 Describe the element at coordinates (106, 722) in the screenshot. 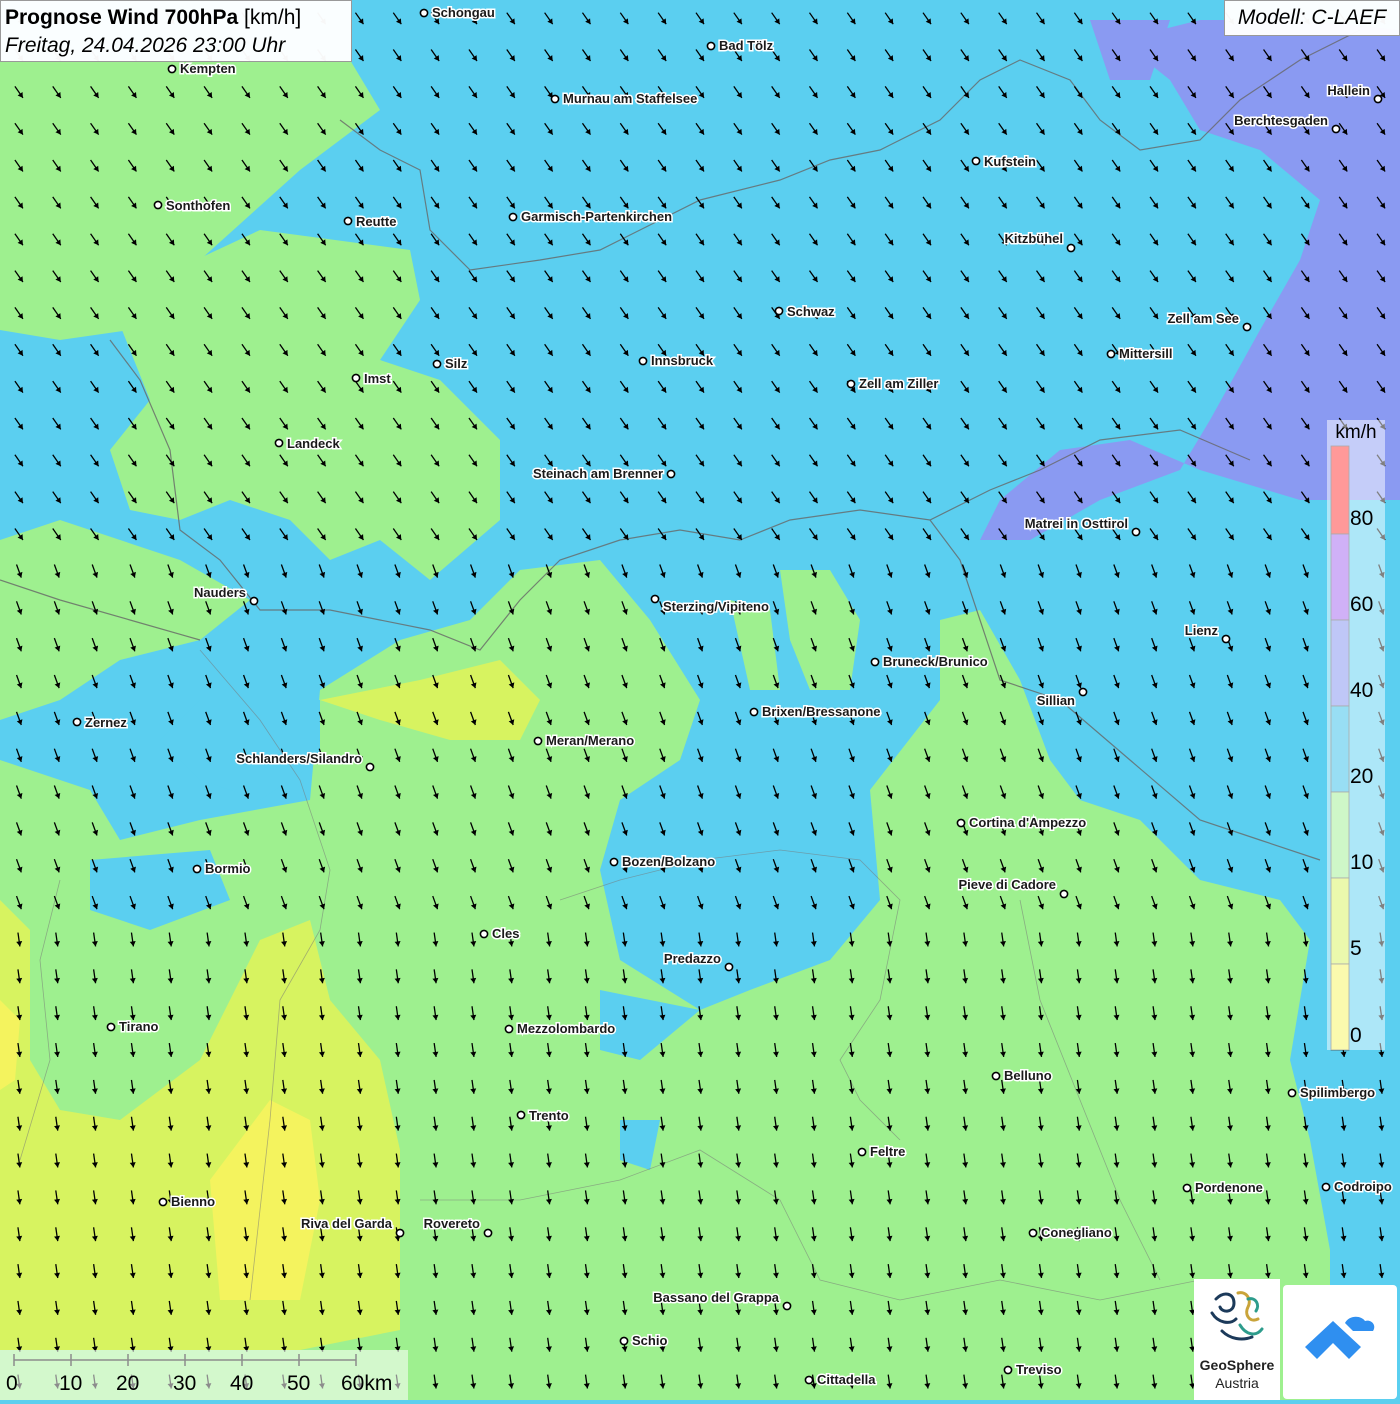

I see `city-label: Zernez` at that location.